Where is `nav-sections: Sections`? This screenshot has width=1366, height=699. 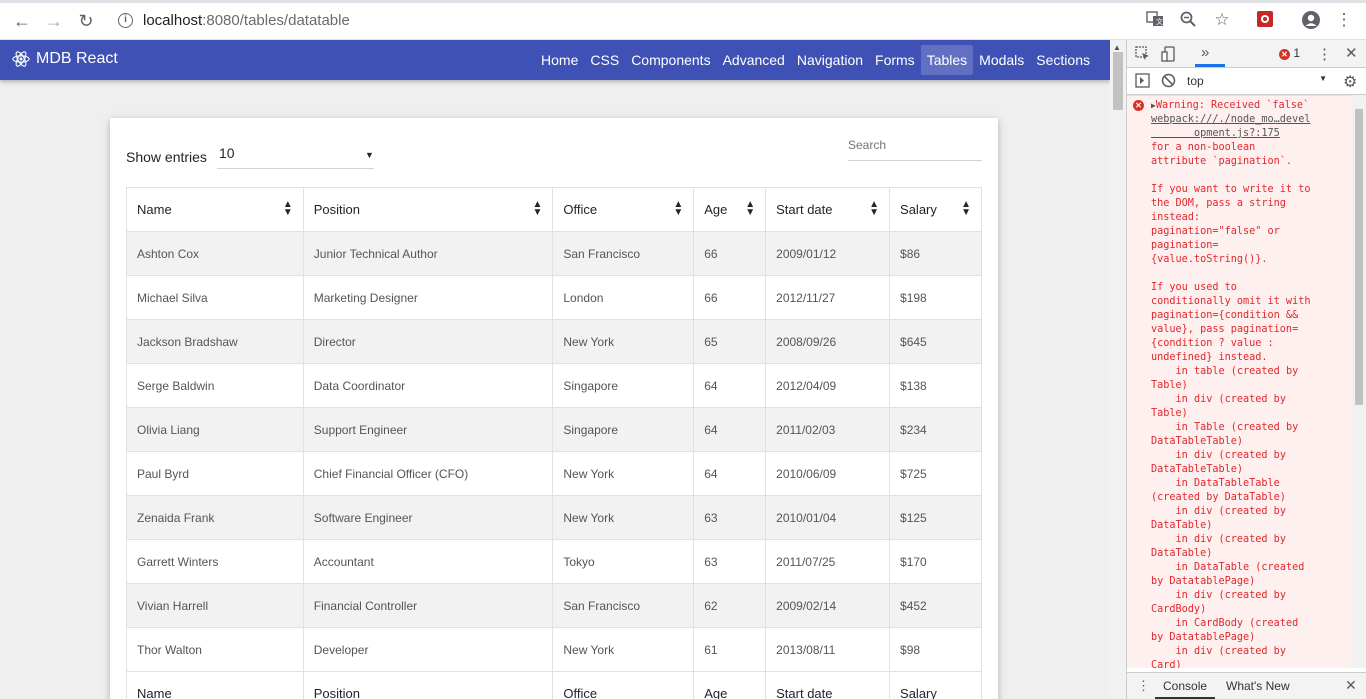 nav-sections: Sections is located at coordinates (1063, 60).